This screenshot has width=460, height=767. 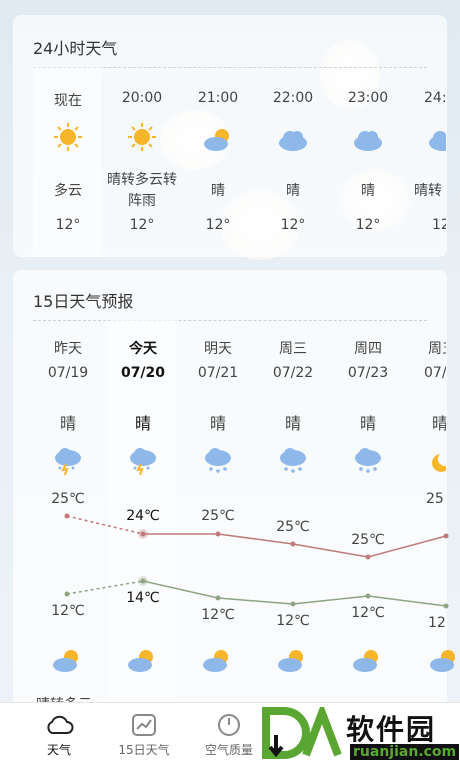 What do you see at coordinates (368, 508) in the screenshot?
I see `day-item: 周四 07/23 晴` at bounding box center [368, 508].